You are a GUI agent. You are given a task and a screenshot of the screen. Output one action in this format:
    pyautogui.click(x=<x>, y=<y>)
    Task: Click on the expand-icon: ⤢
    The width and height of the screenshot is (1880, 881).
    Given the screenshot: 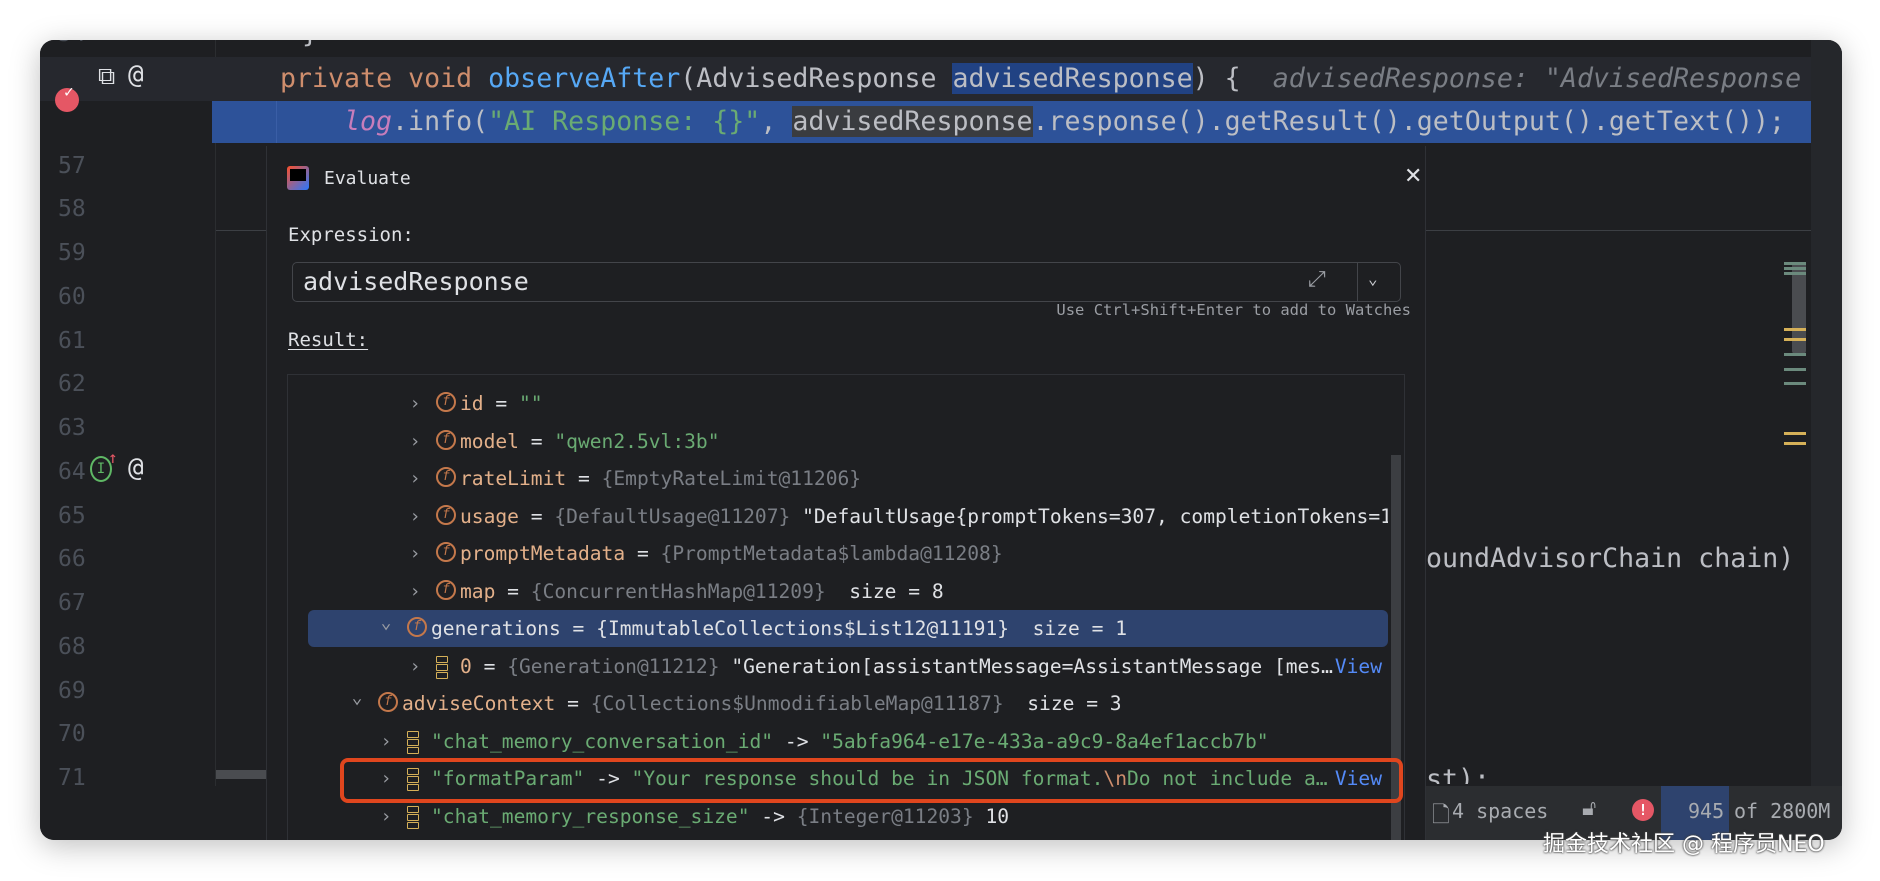 What is the action you would take?
    pyautogui.click(x=1317, y=279)
    